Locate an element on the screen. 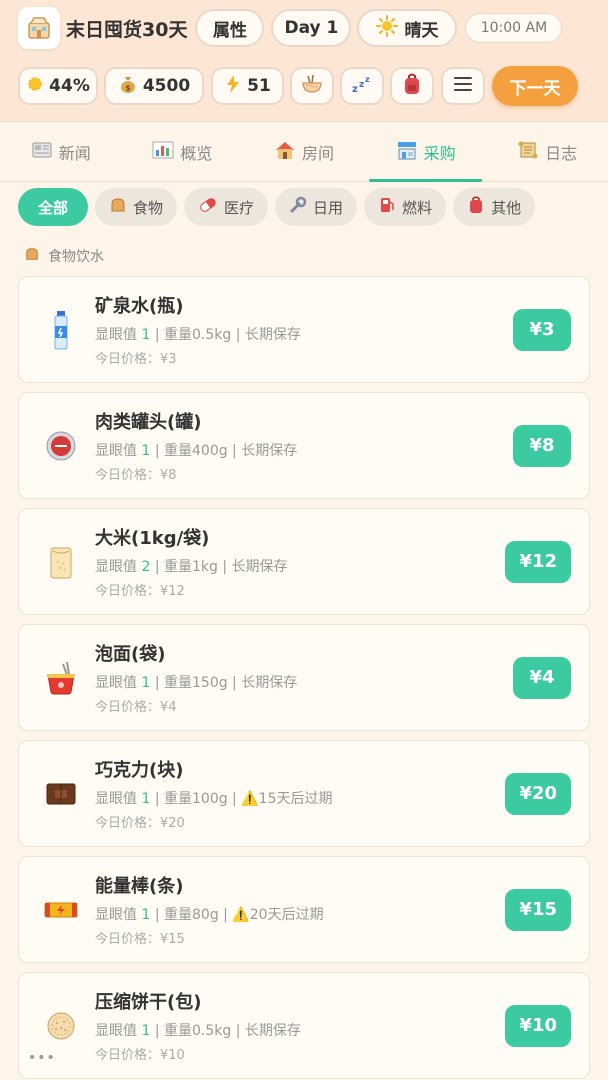 This screenshot has height=1080, width=608. item-name: 大米(1kg/袋) is located at coordinates (152, 538).